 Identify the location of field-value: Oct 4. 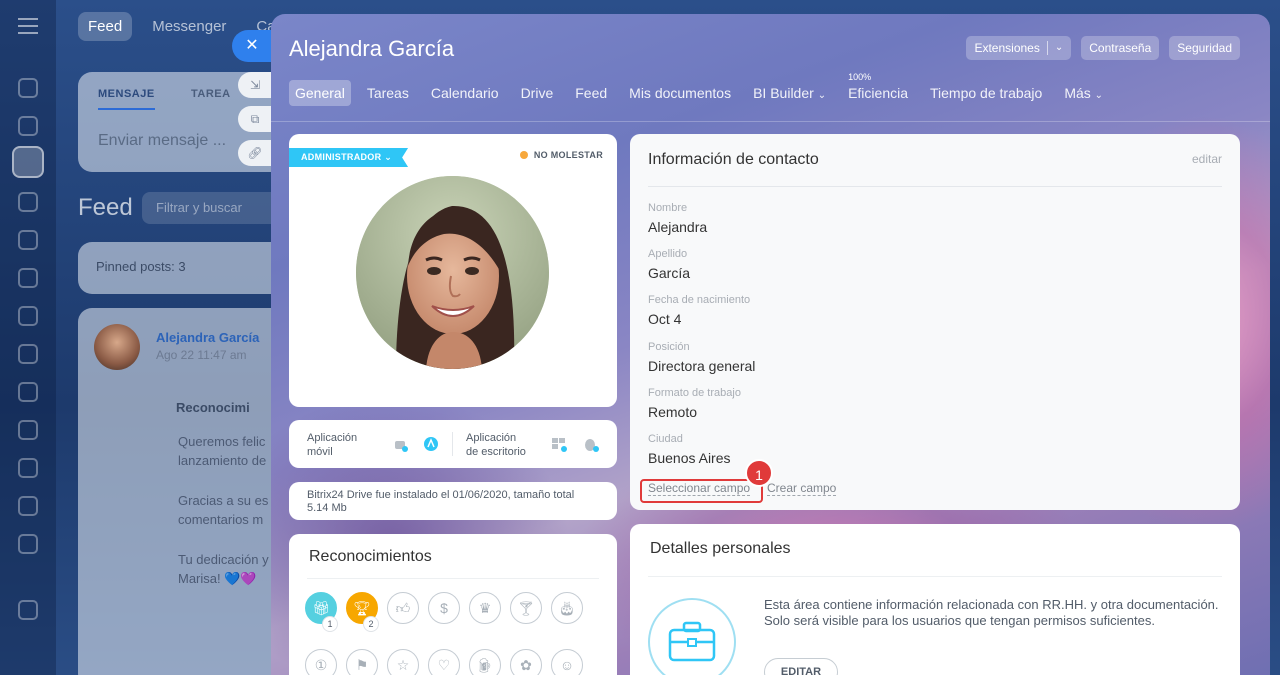
(665, 319).